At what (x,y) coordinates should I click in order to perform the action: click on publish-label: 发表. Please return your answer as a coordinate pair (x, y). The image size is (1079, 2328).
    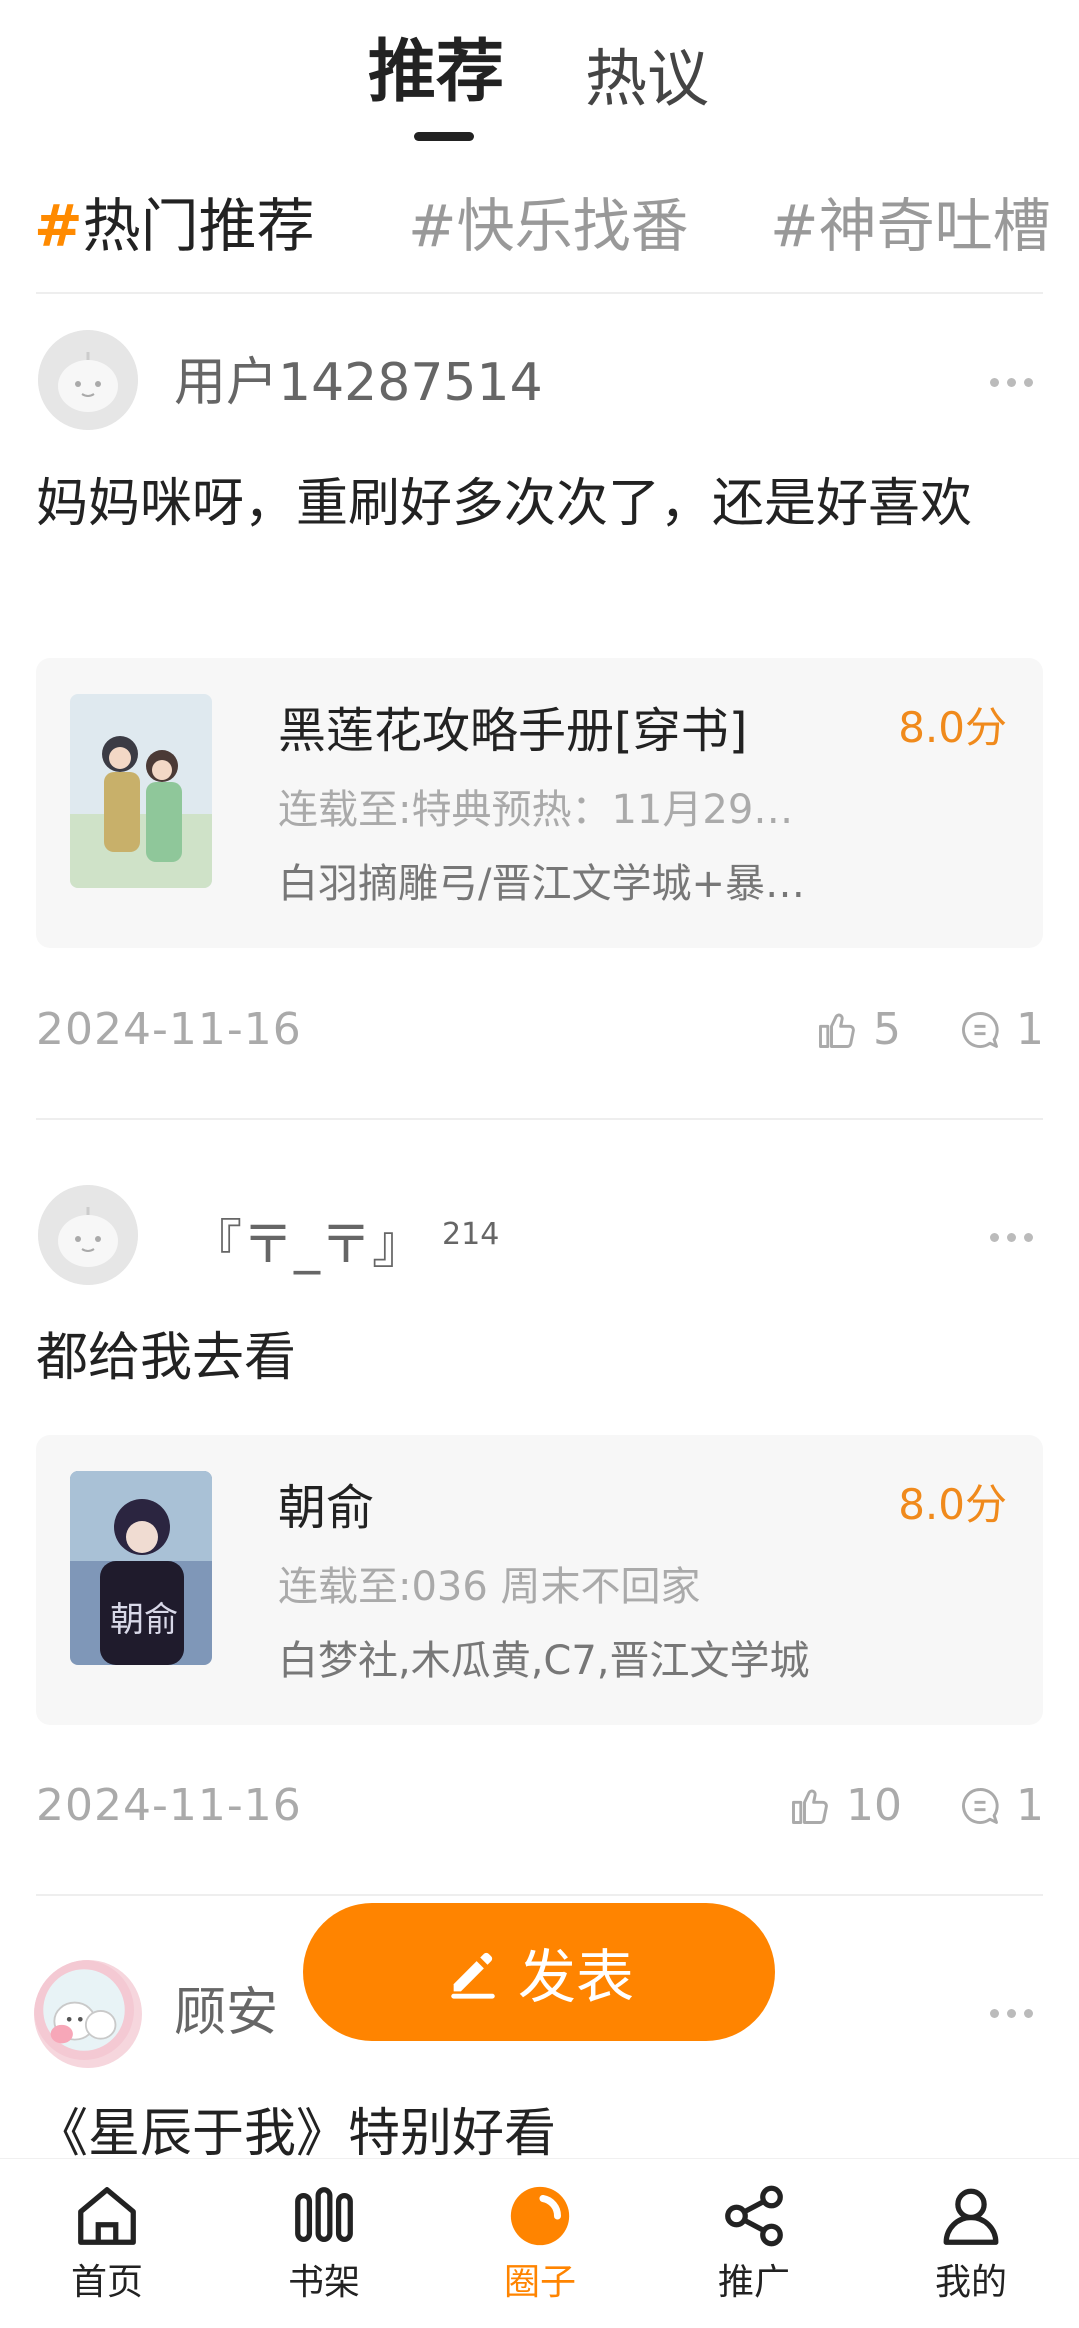
    Looking at the image, I should click on (575, 1977).